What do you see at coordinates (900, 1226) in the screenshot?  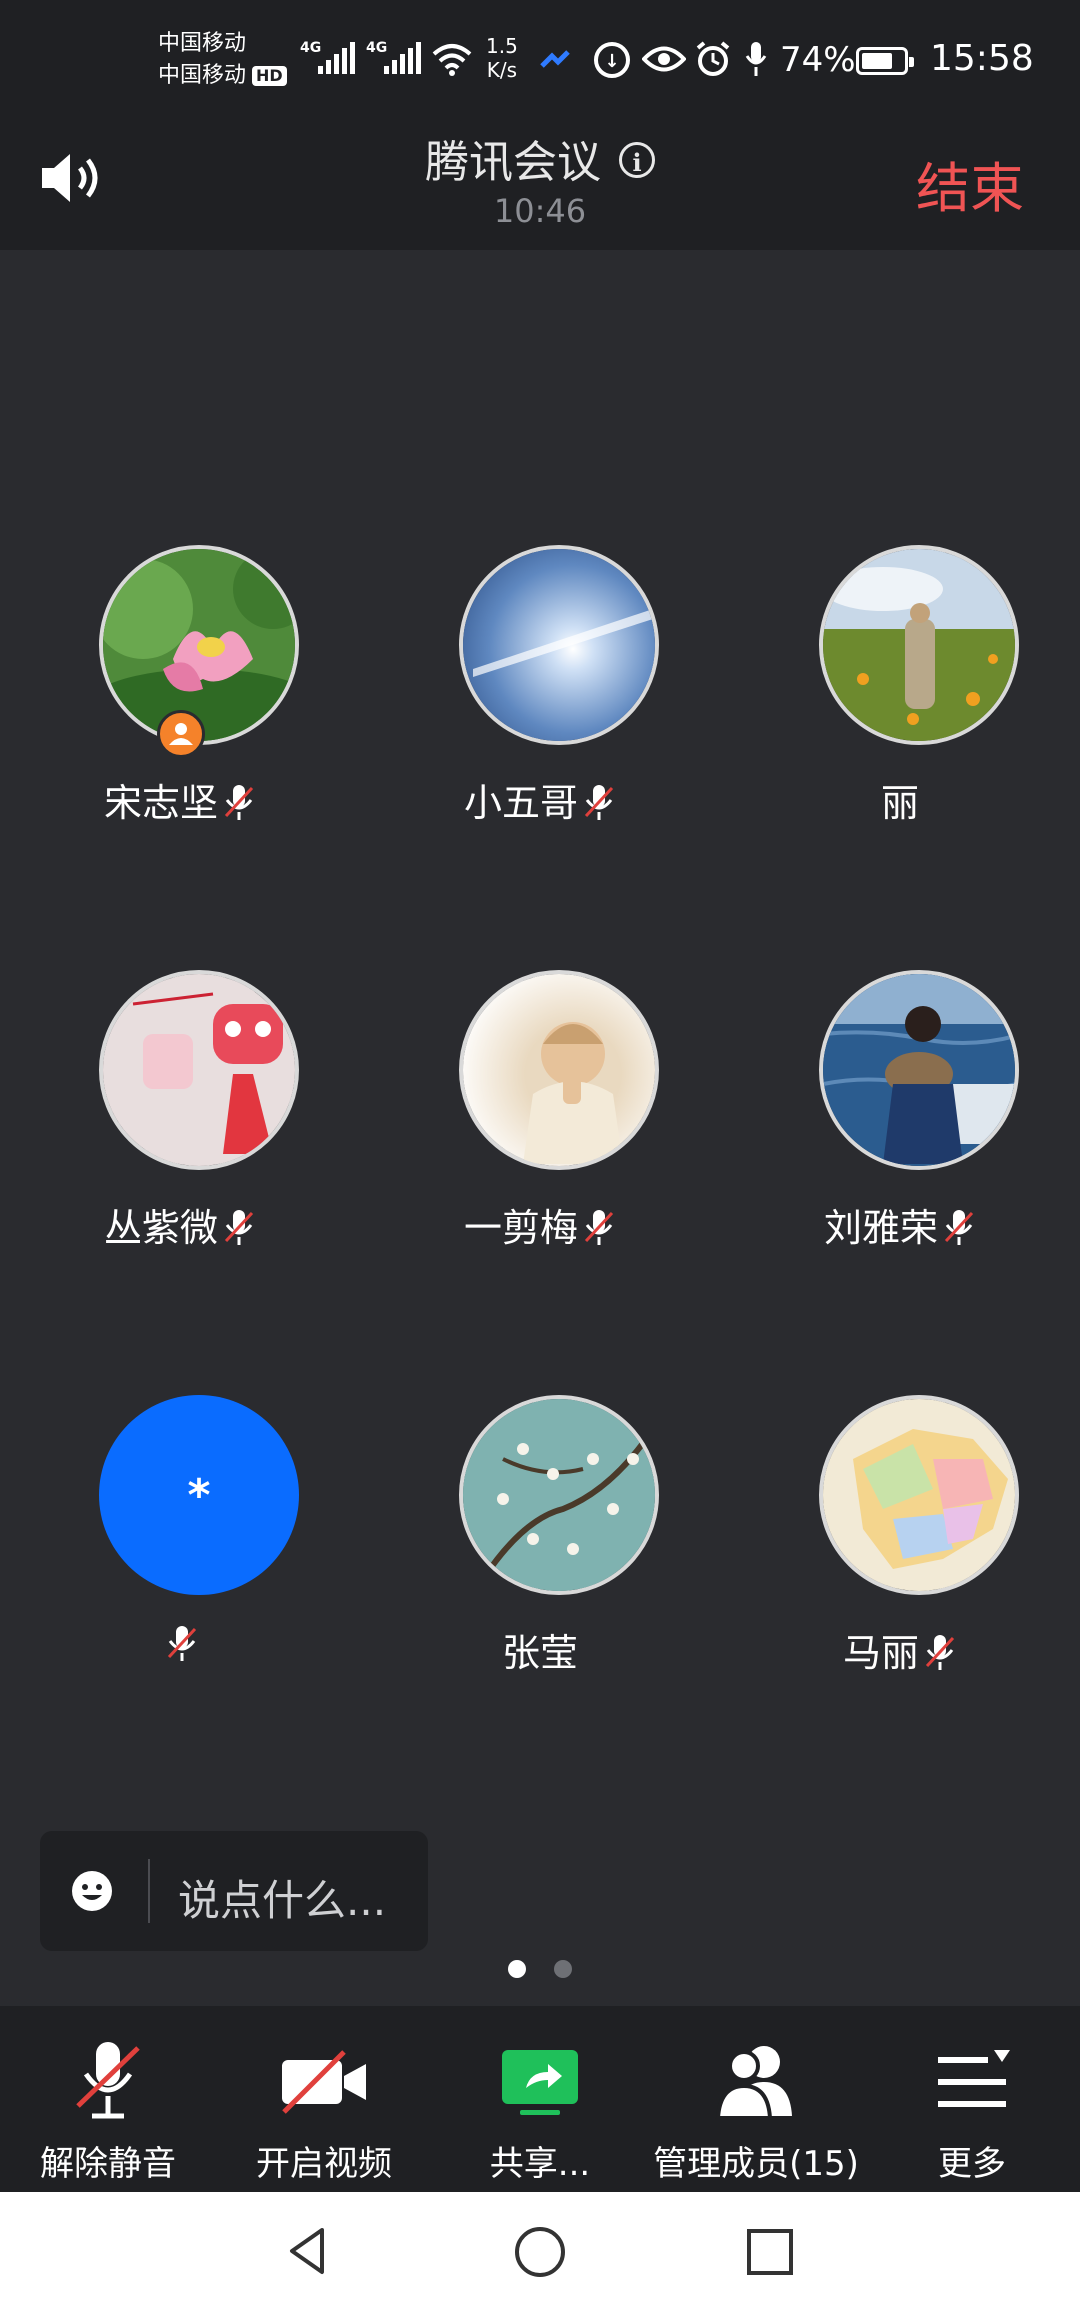 I see `participant-name: 刘雅荣` at bounding box center [900, 1226].